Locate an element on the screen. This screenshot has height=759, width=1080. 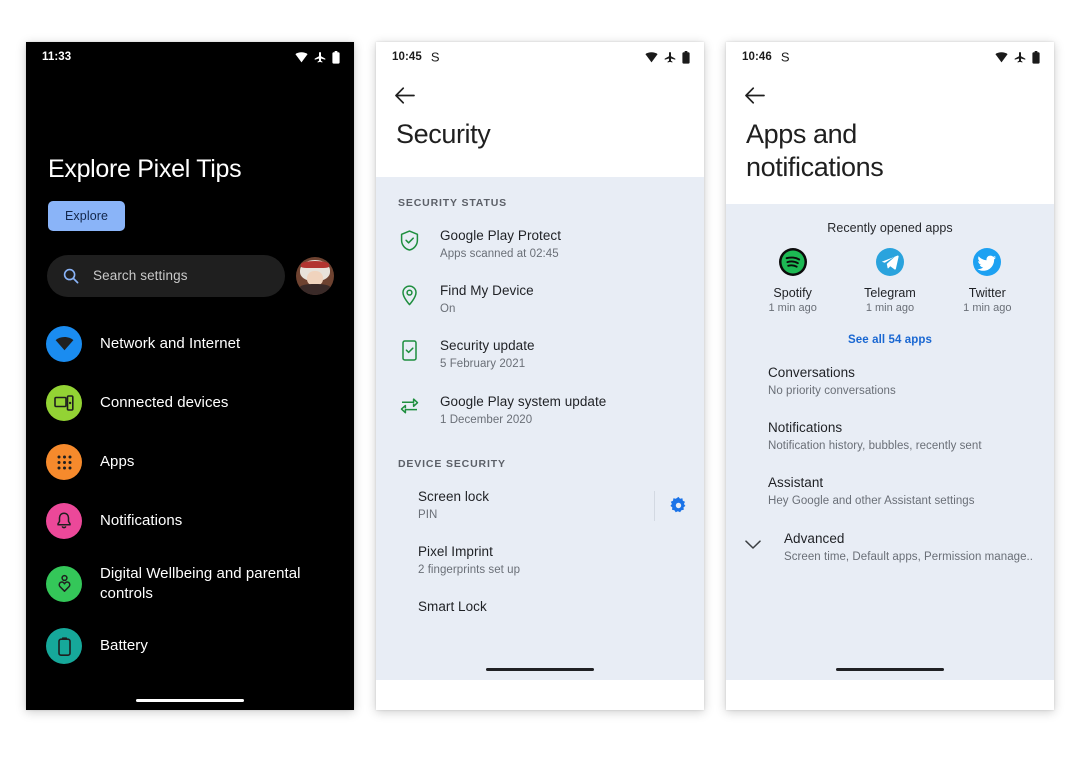
list-item-subtitle: PIN is located at coordinates (428, 514).